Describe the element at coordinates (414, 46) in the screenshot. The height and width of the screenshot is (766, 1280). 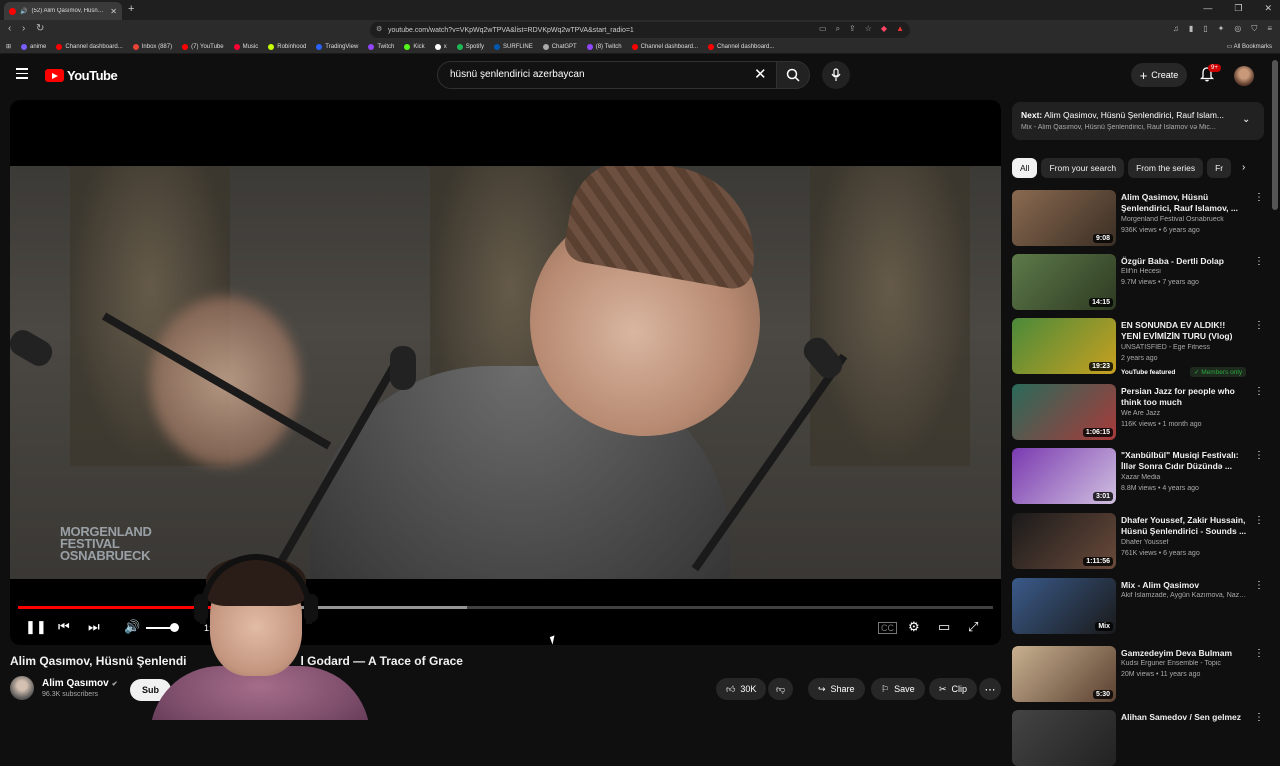
I see `bookmark-kick: Kick` at that location.